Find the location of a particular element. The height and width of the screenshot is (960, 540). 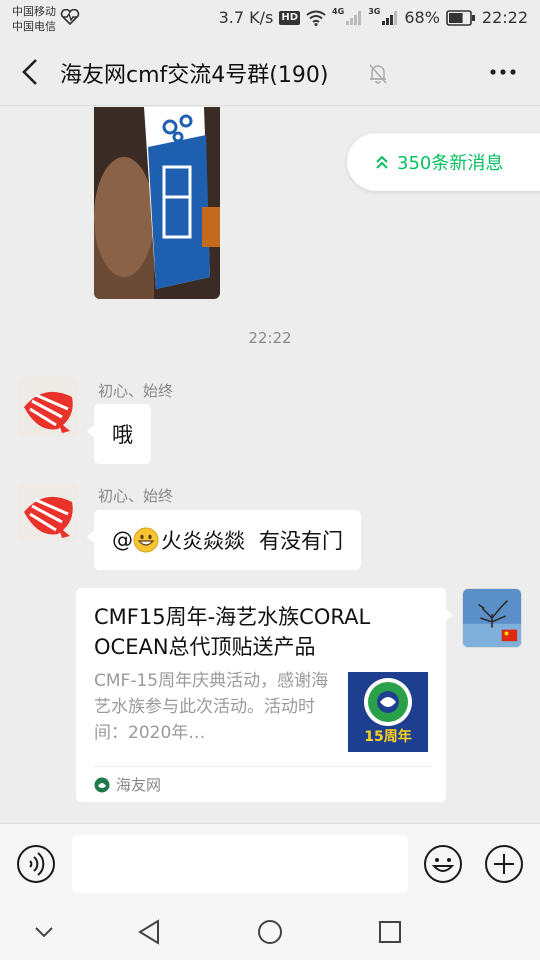

card-source: 海友网 is located at coordinates (127, 784).